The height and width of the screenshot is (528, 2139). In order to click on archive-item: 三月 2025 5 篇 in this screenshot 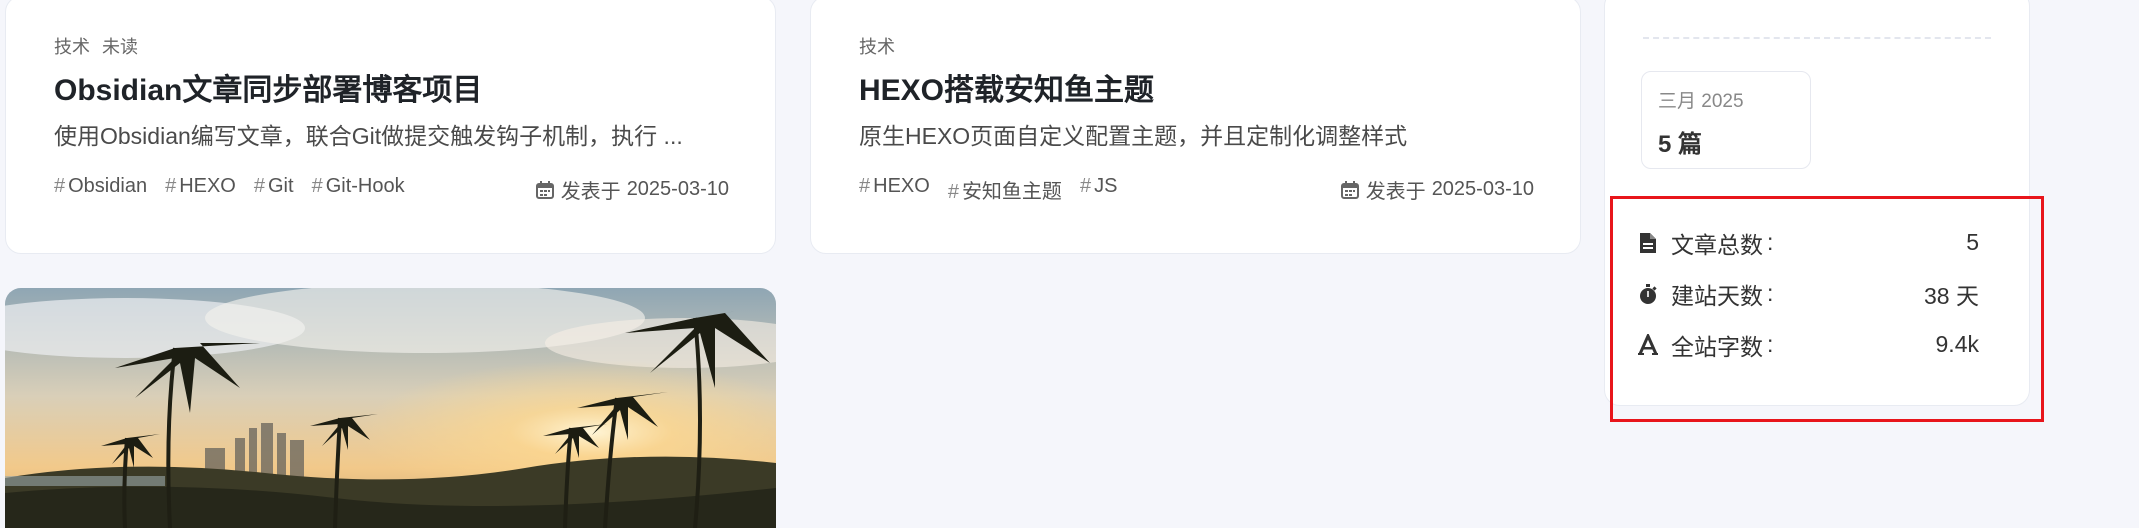, I will do `click(1726, 120)`.